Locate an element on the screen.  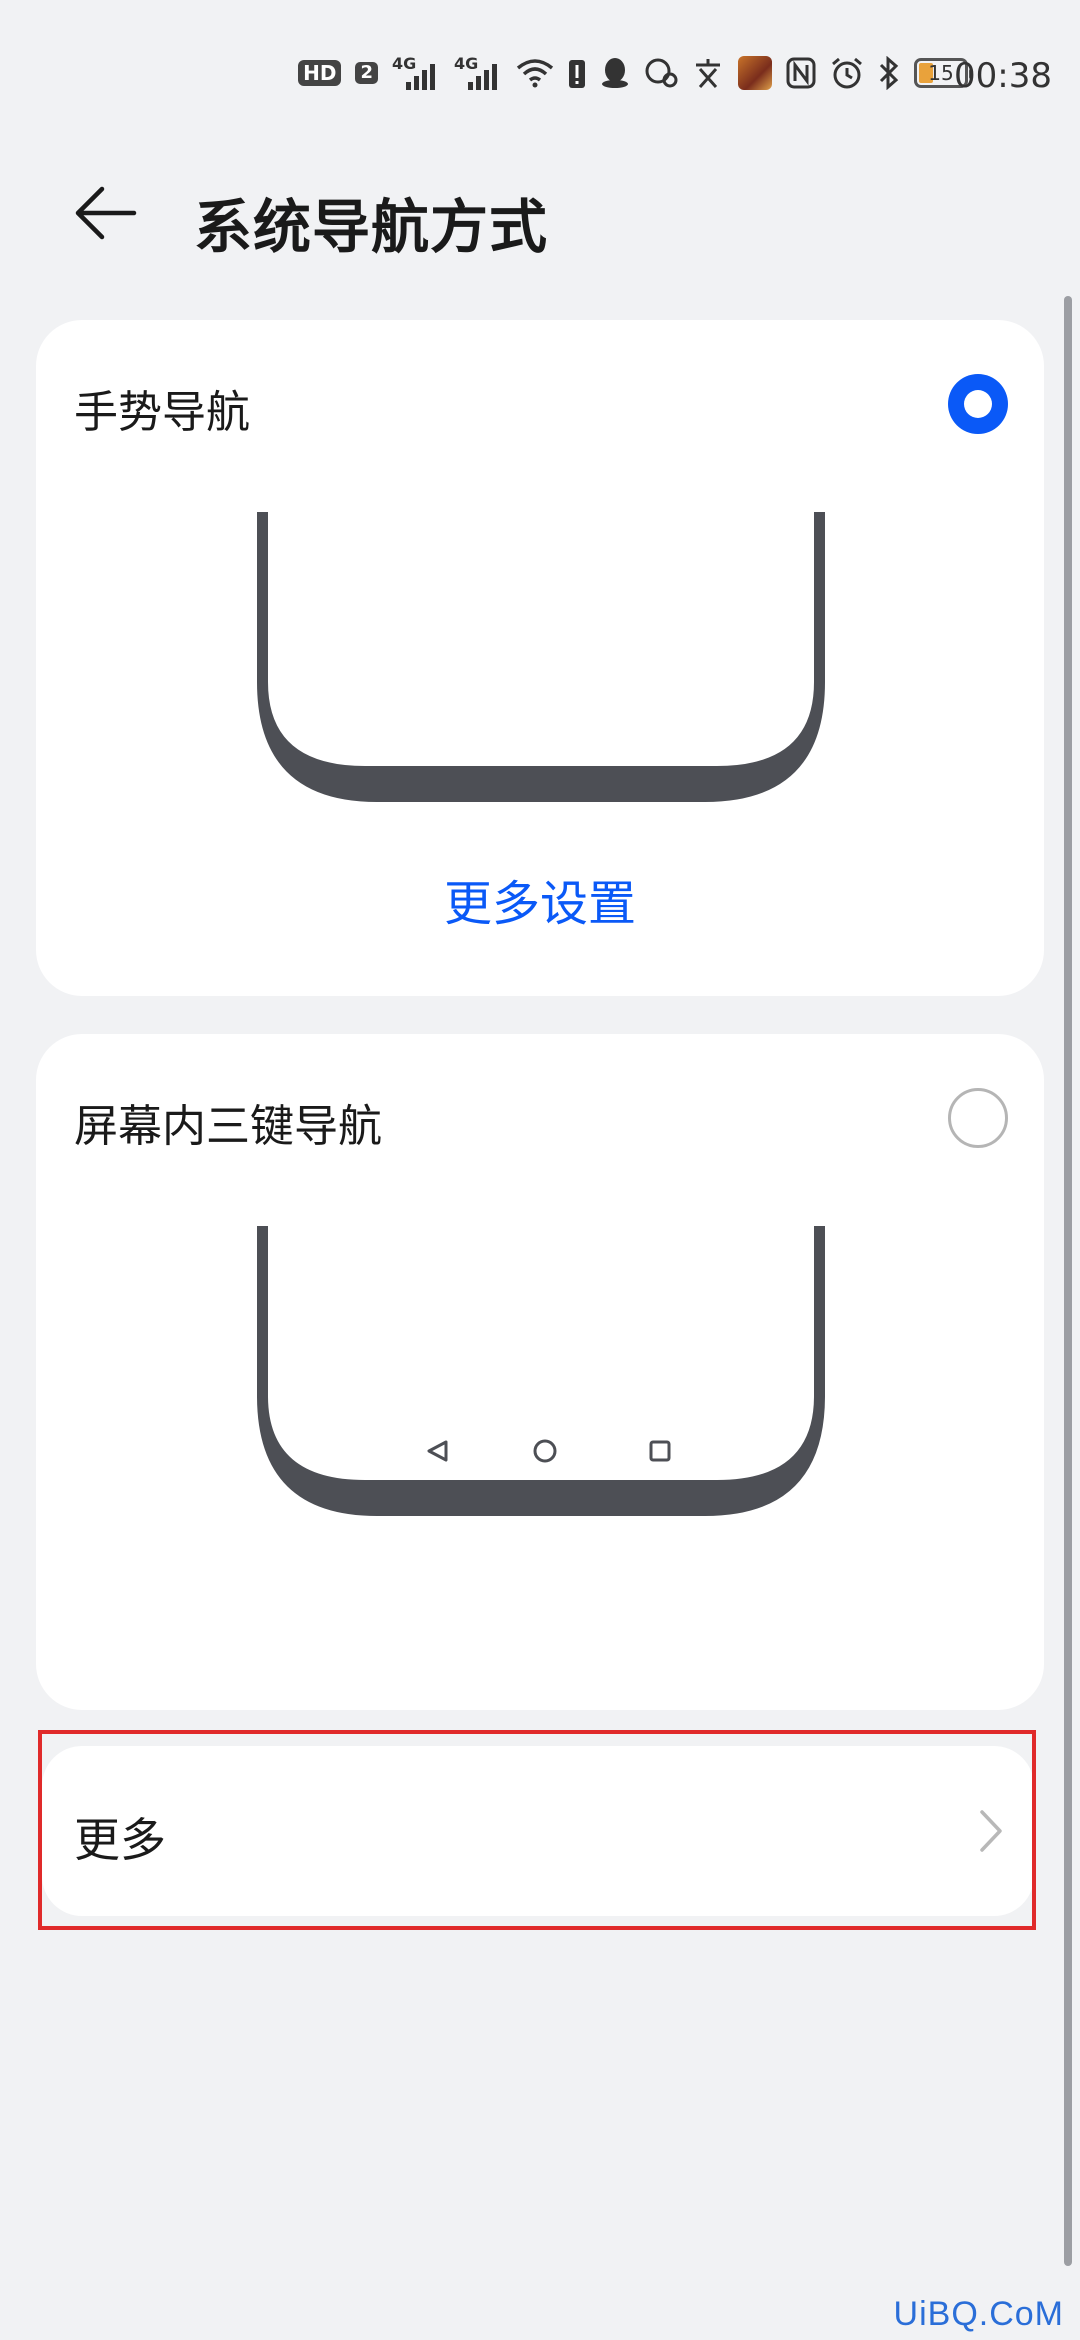
alert-icon is located at coordinates (577, 73).